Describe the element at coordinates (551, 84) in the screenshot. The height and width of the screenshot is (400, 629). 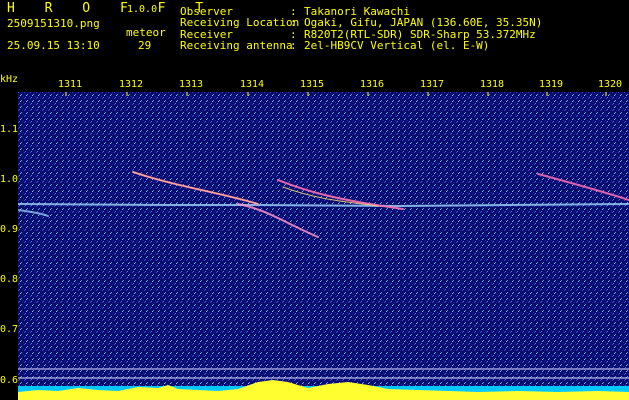
I see `x-tick-label: 1319` at that location.